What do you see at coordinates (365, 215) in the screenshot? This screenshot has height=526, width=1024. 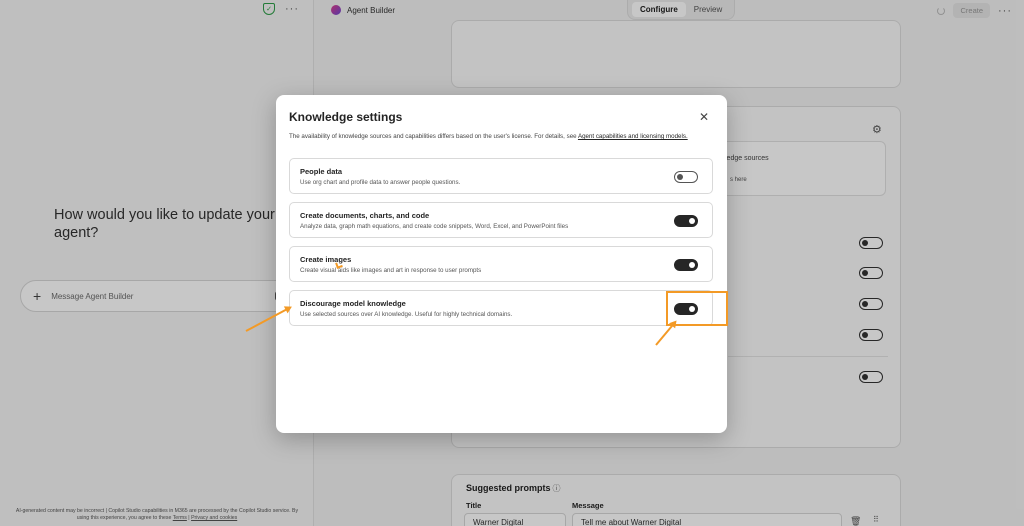 I see `option-title: Create documents, charts, and code` at bounding box center [365, 215].